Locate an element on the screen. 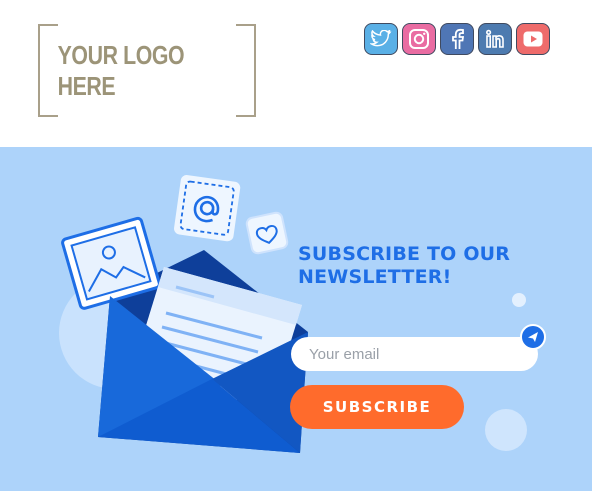 The image size is (592, 491). logo-right-bracket is located at coordinates (246, 70).